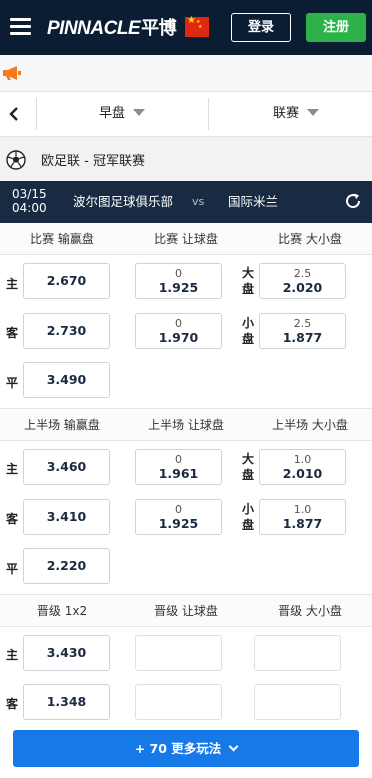  Describe the element at coordinates (233, 746) in the screenshot. I see `chevron-down-icon` at that location.